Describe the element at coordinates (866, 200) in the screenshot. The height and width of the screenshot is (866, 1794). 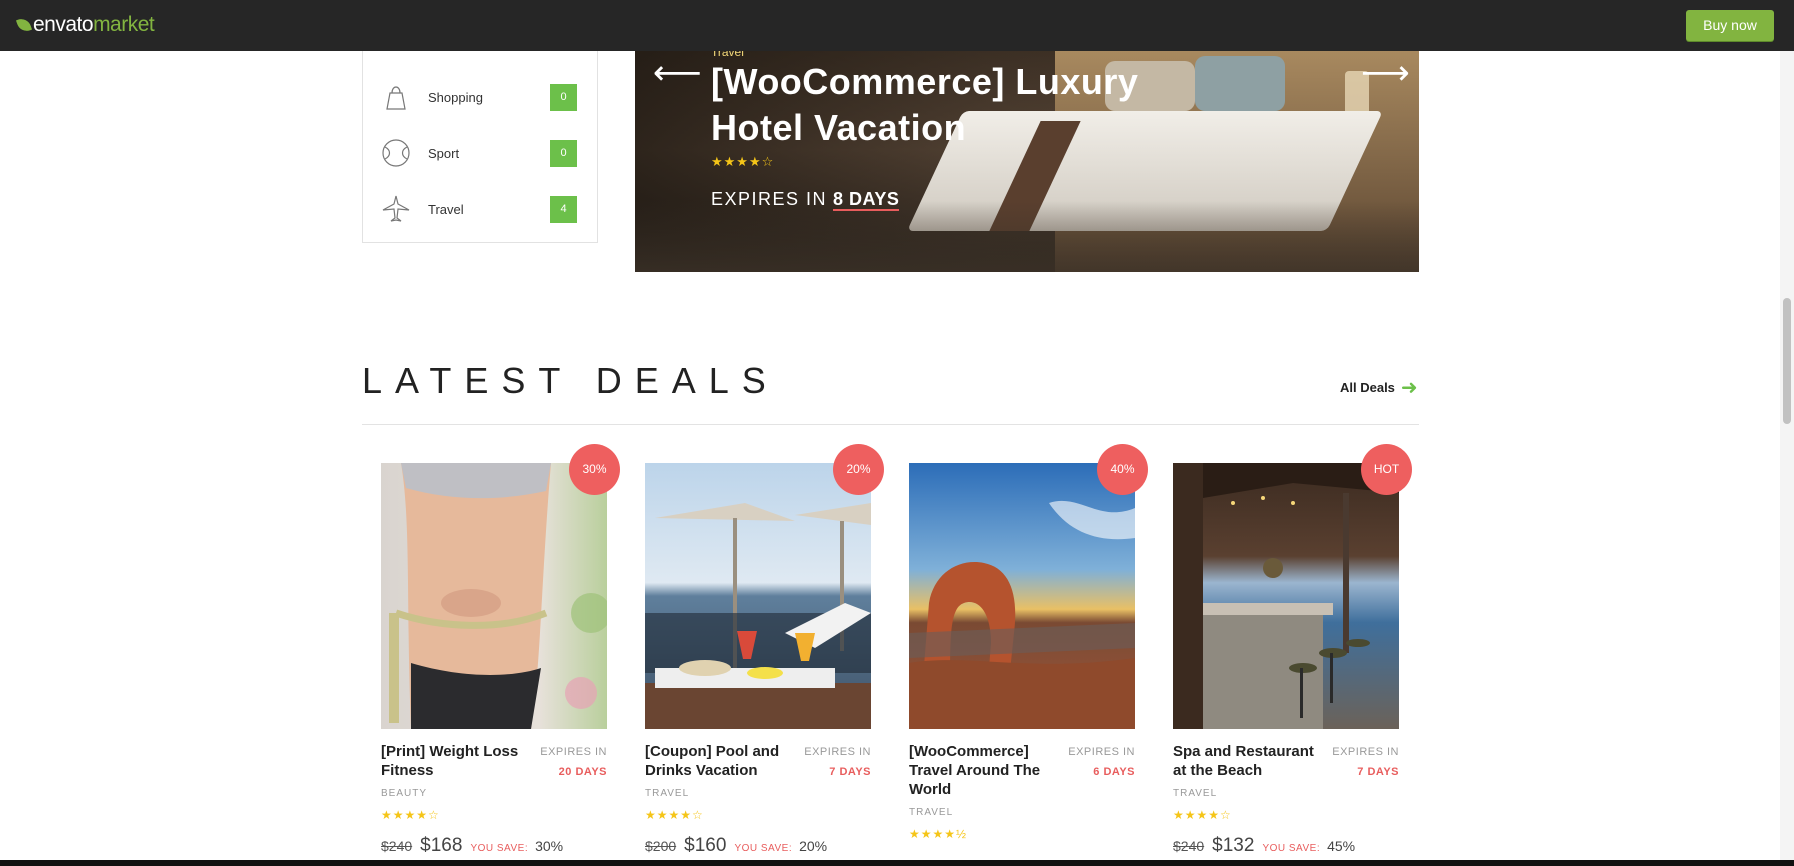
I see `hero-expires-days: 8 DAYS` at that location.